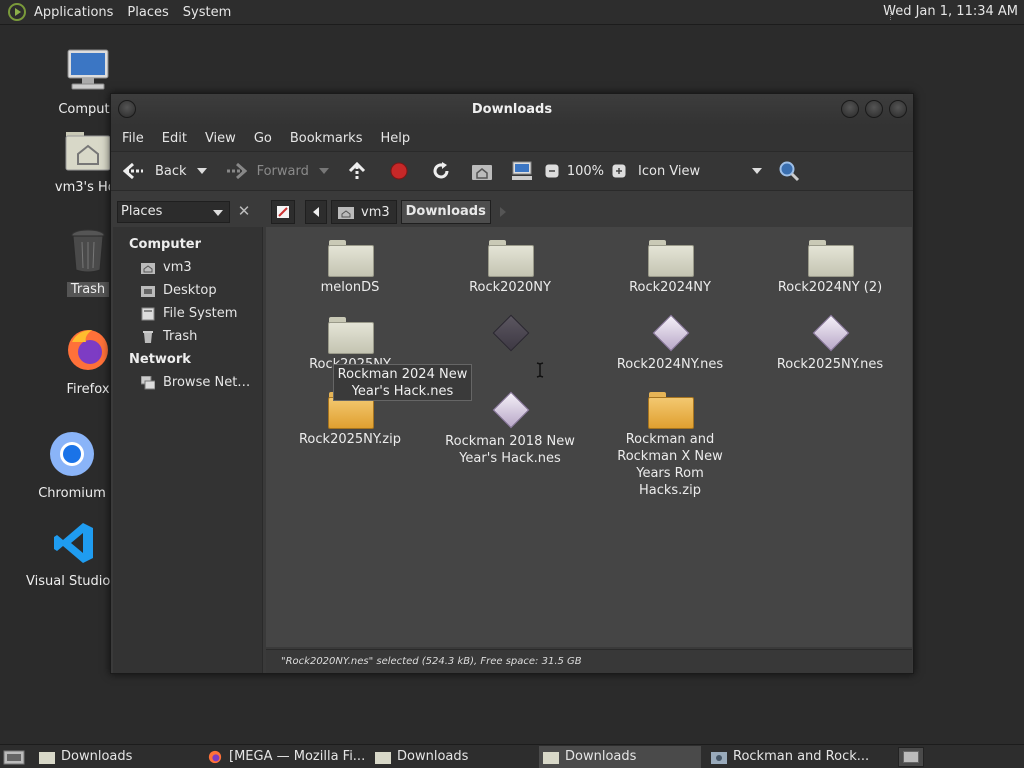 This screenshot has width=1024, height=768. I want to click on sidebar-item-file-system: File System, so click(187, 313).